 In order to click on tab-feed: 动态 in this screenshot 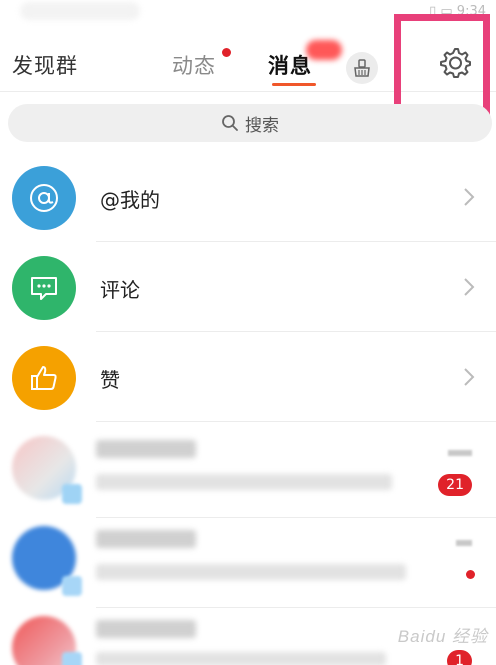, I will do `click(194, 65)`.